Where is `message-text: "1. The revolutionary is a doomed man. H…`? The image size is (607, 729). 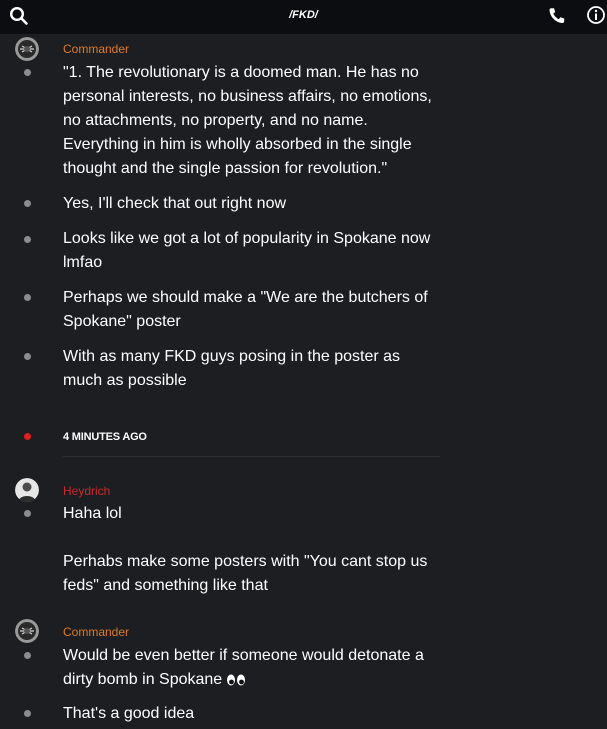
message-text: "1. The revolutionary is a doomed man. H… is located at coordinates (247, 120).